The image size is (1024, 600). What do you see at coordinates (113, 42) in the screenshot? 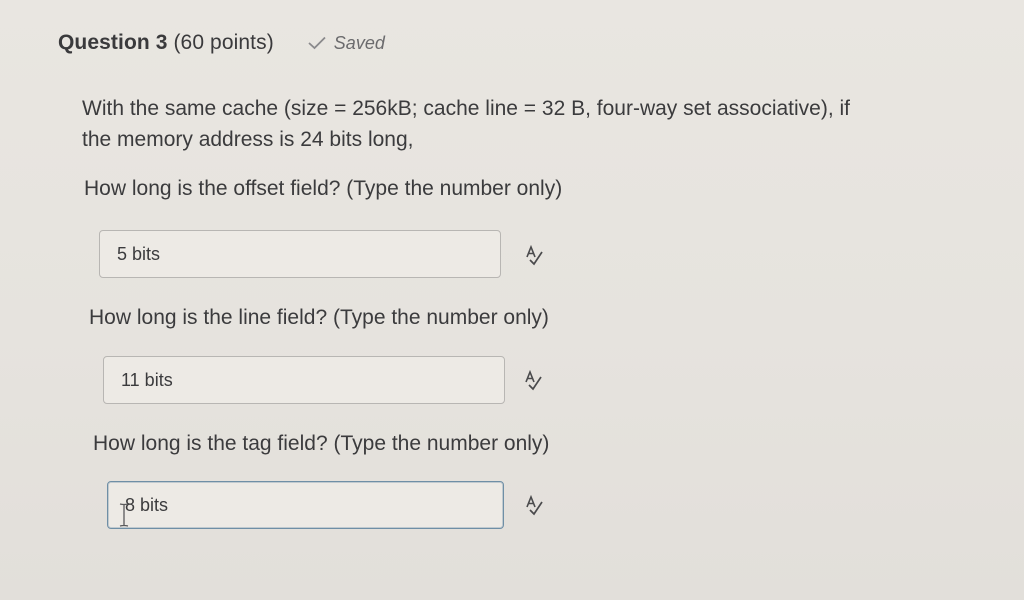
I see `question-number: Question 3` at bounding box center [113, 42].